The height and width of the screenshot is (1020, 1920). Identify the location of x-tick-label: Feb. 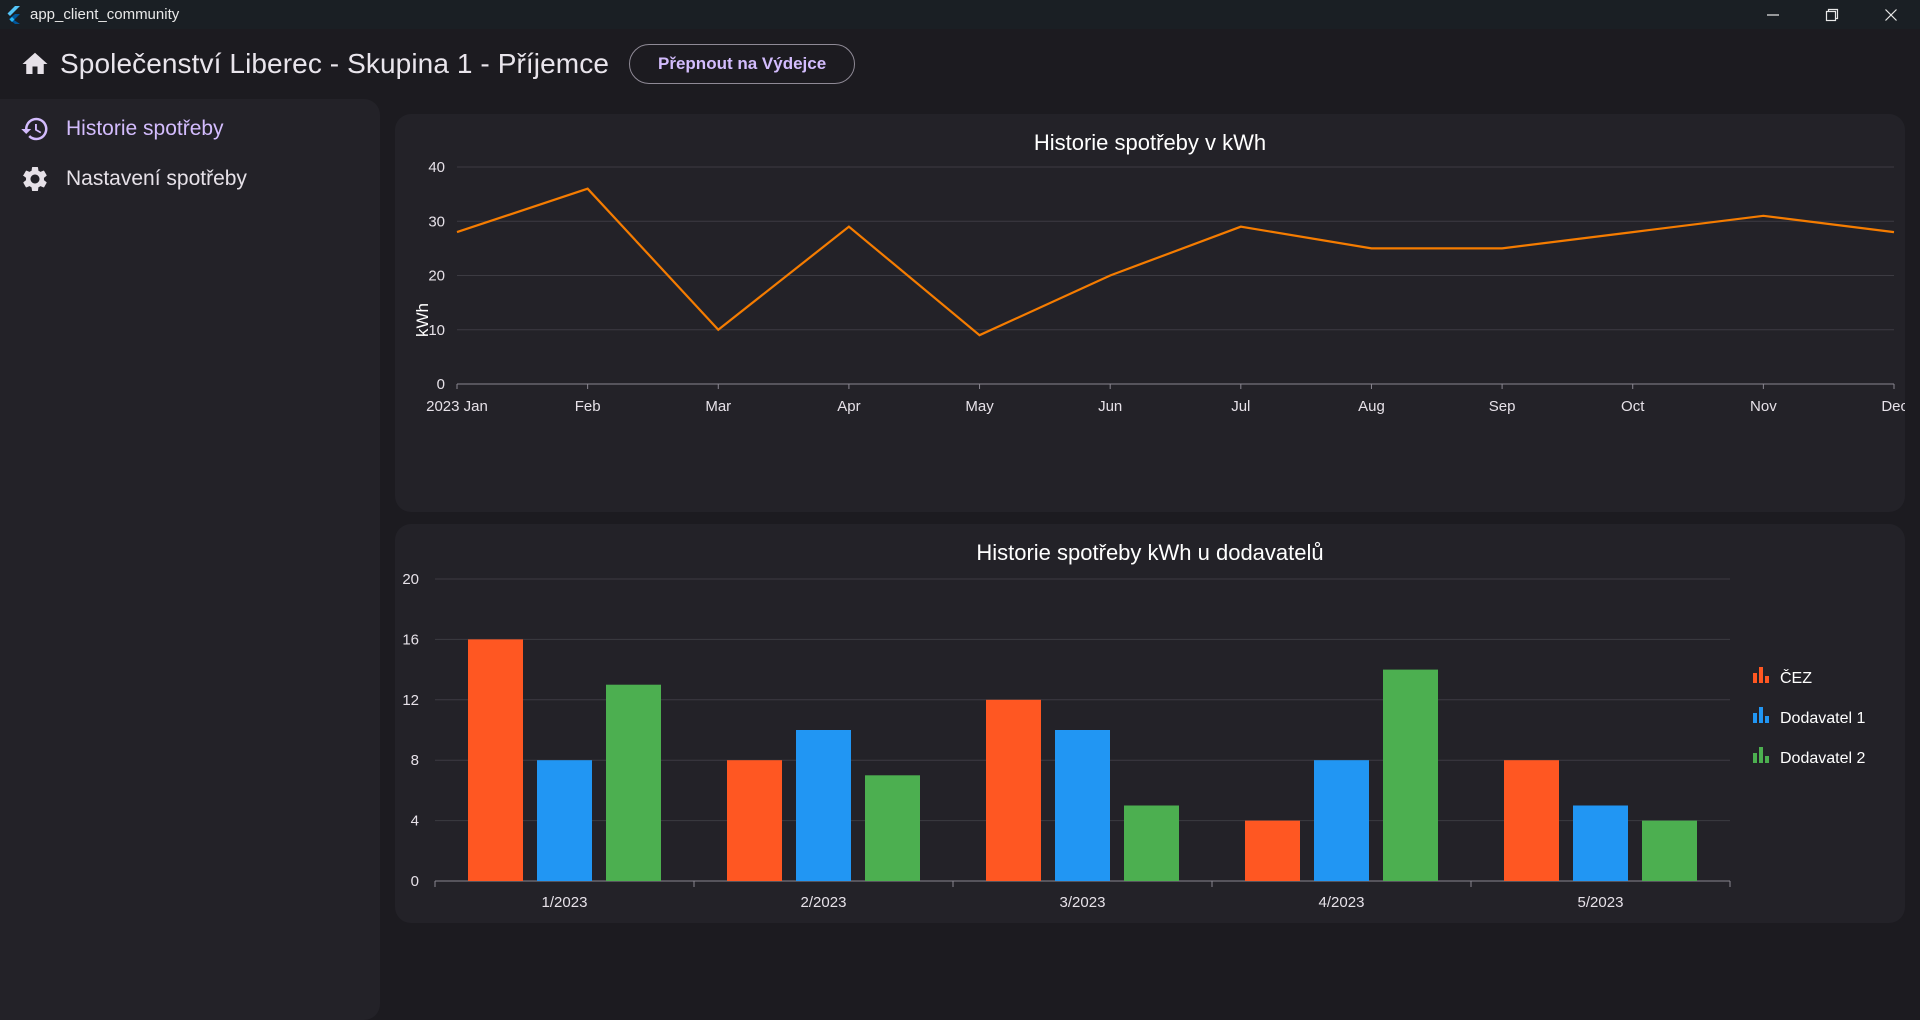
(588, 406).